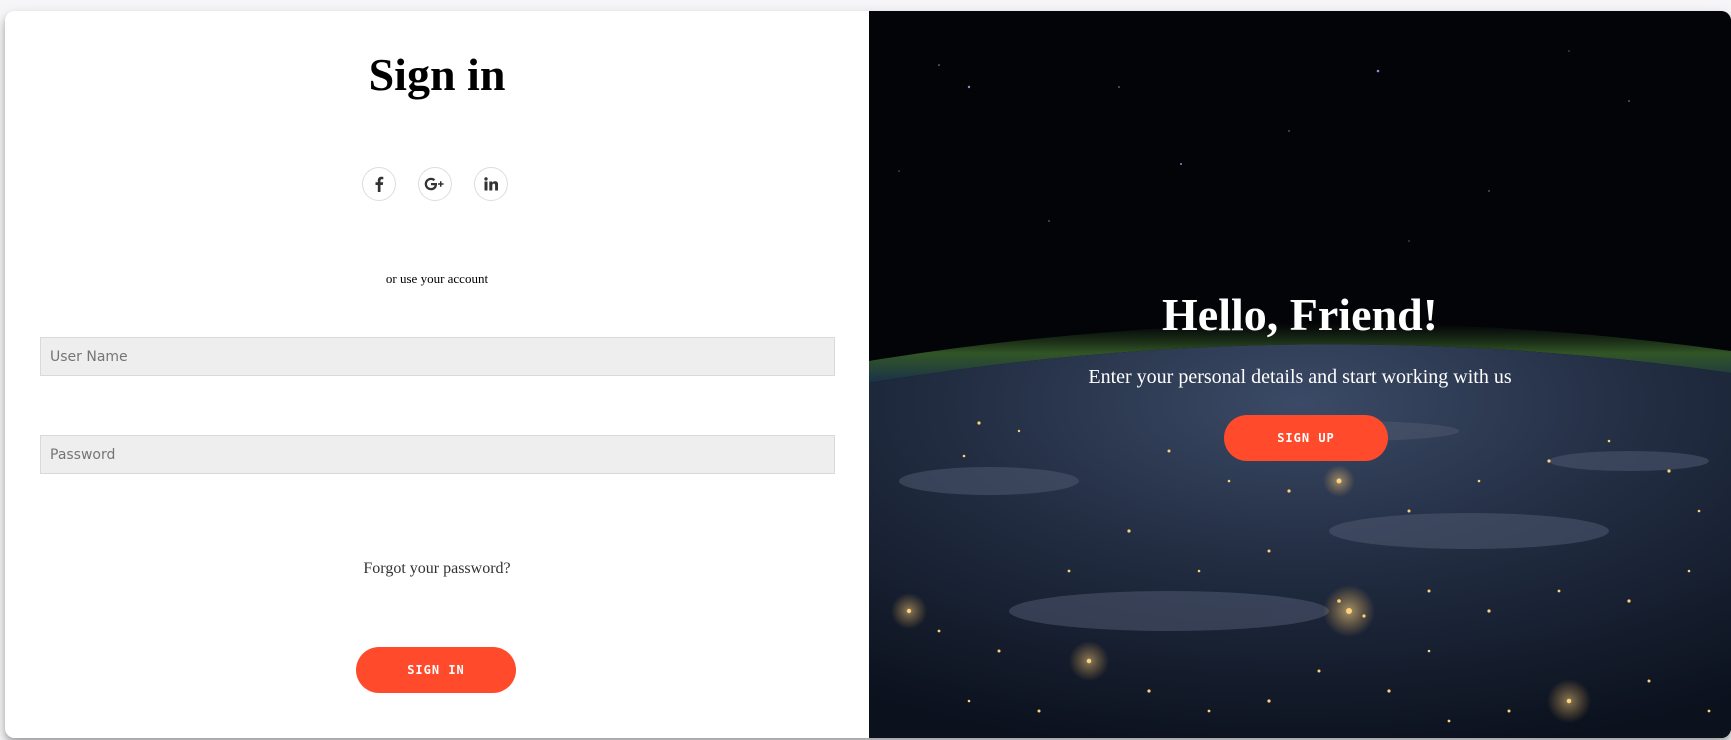  Describe the element at coordinates (436, 670) in the screenshot. I see `signin-button: SIGN IN` at that location.